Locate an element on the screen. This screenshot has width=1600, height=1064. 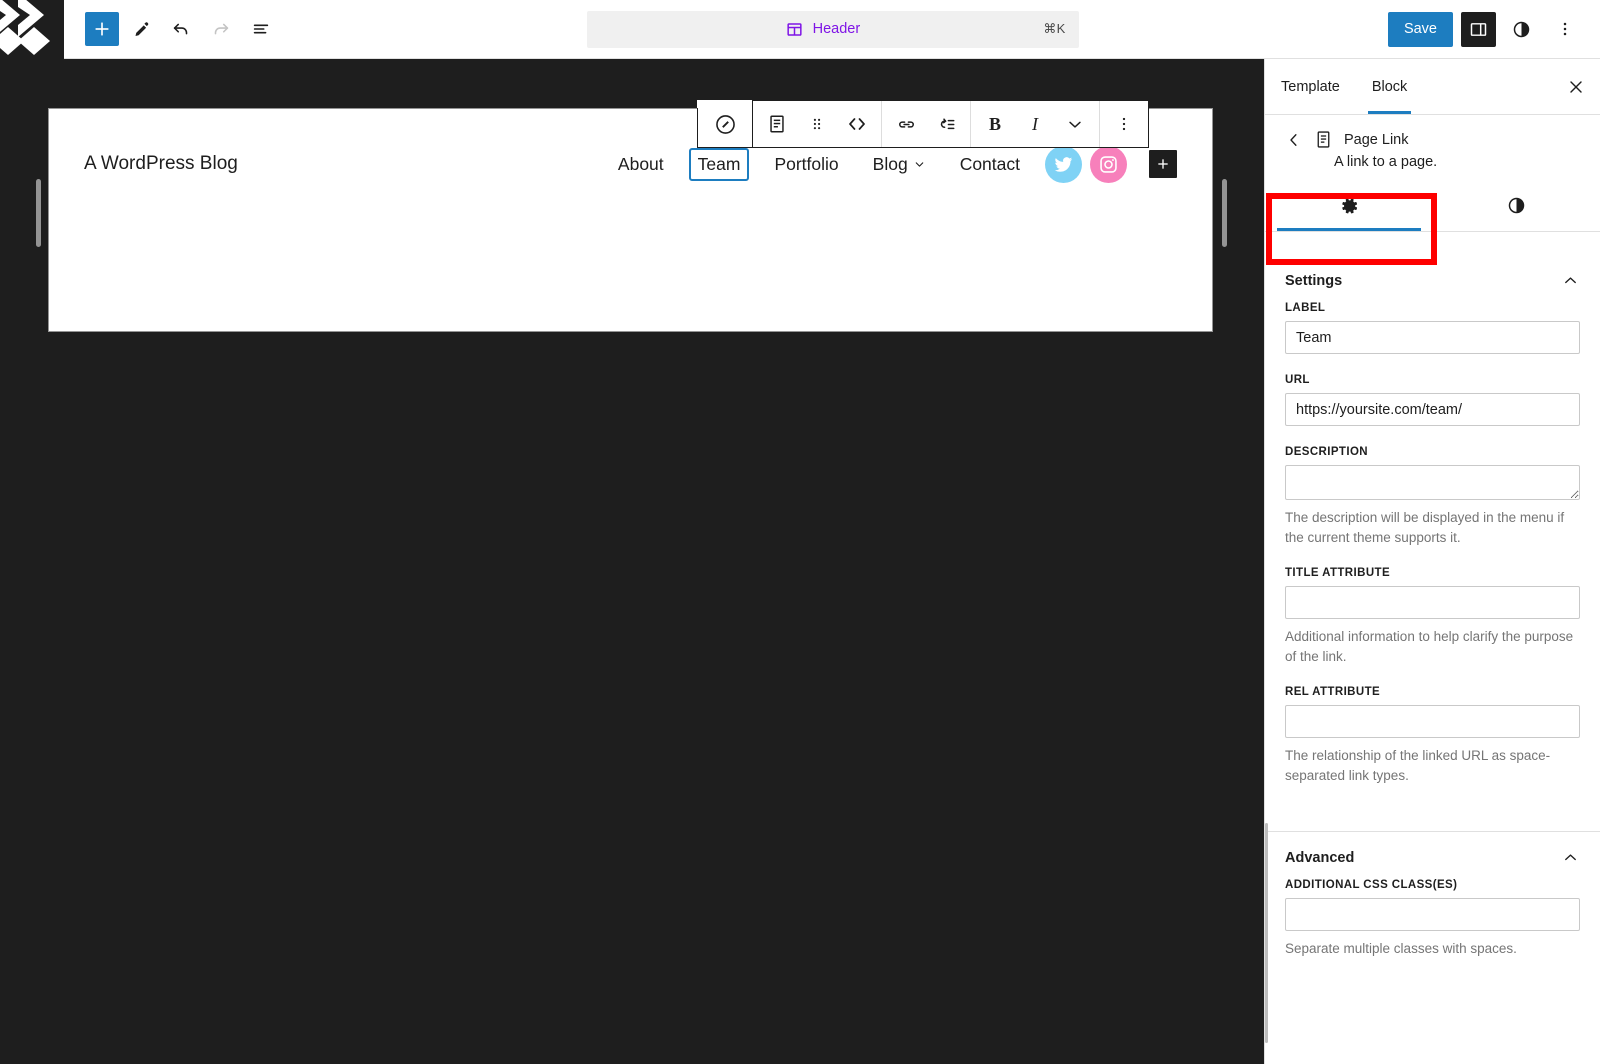
document-title: Header is located at coordinates (836, 29).